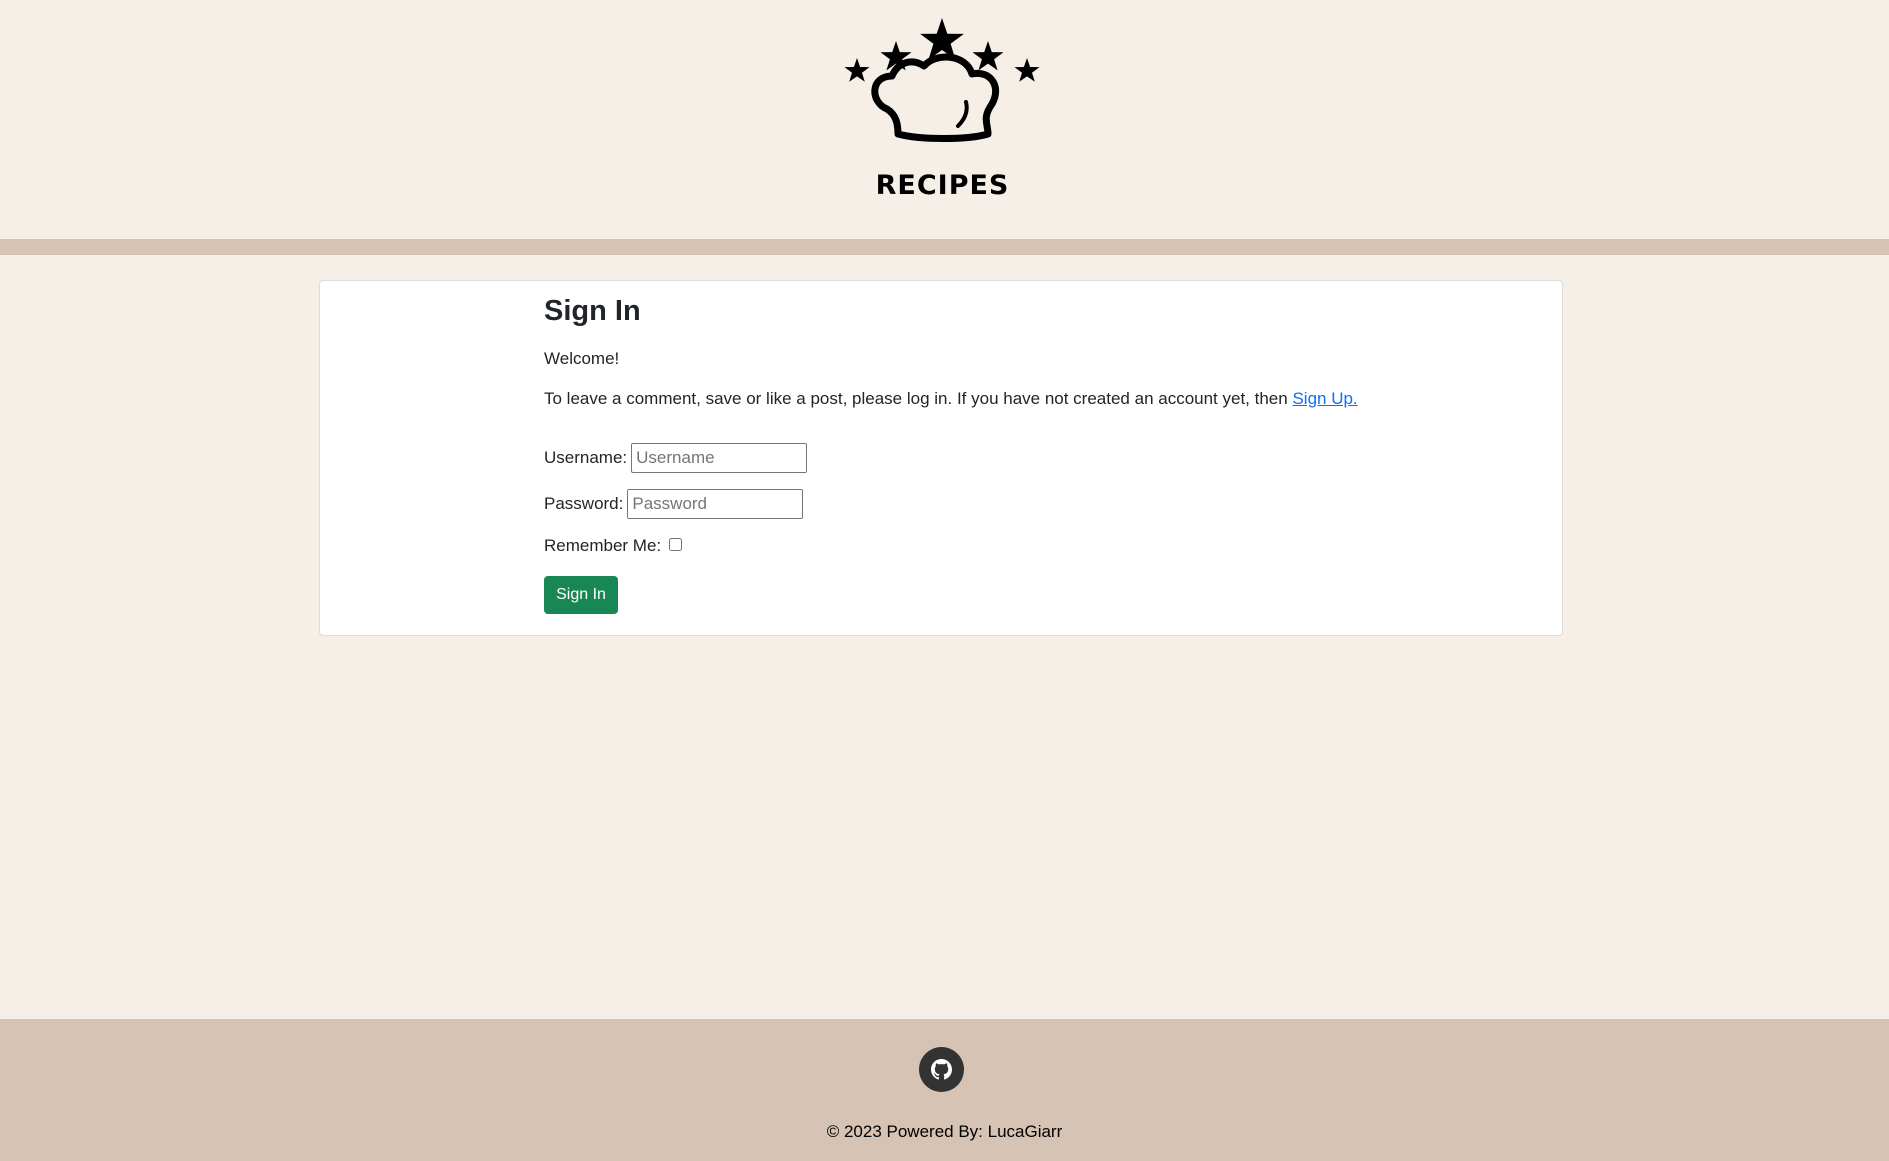  What do you see at coordinates (942, 185) in the screenshot?
I see `logo-text: RECIPES` at bounding box center [942, 185].